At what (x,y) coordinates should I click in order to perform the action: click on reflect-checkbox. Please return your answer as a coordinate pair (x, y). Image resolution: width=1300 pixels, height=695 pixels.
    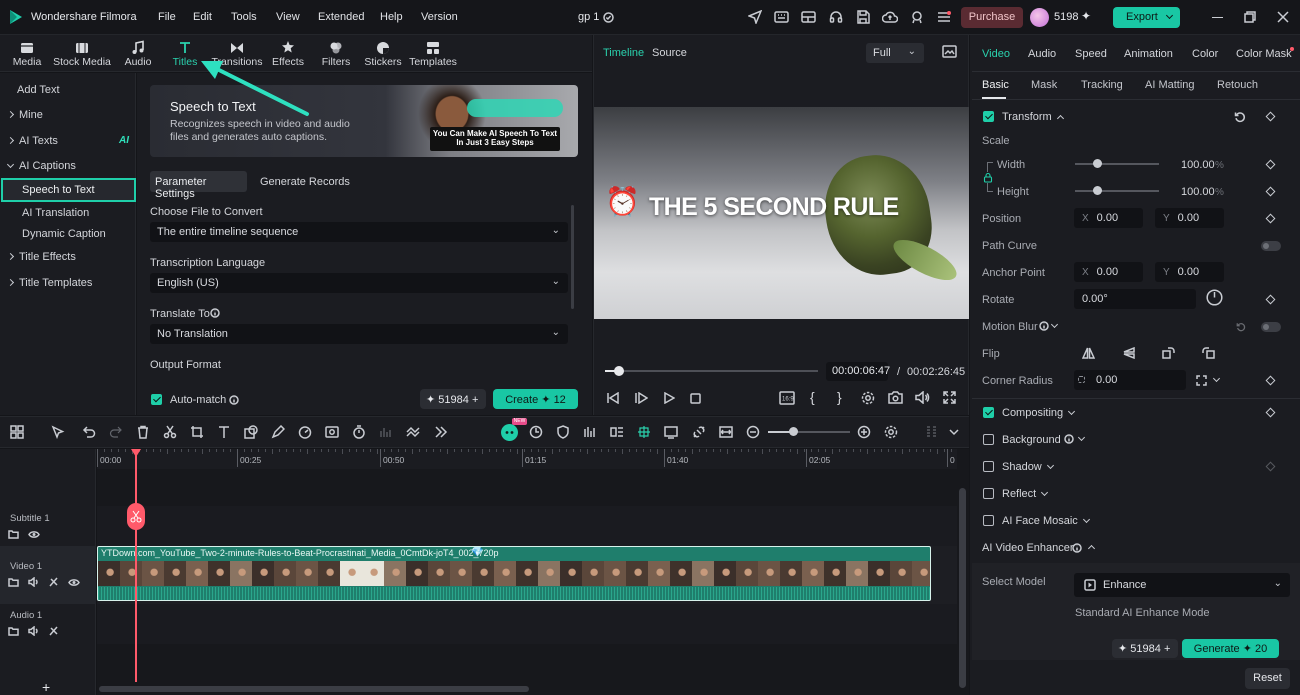
    Looking at the image, I should click on (988, 493).